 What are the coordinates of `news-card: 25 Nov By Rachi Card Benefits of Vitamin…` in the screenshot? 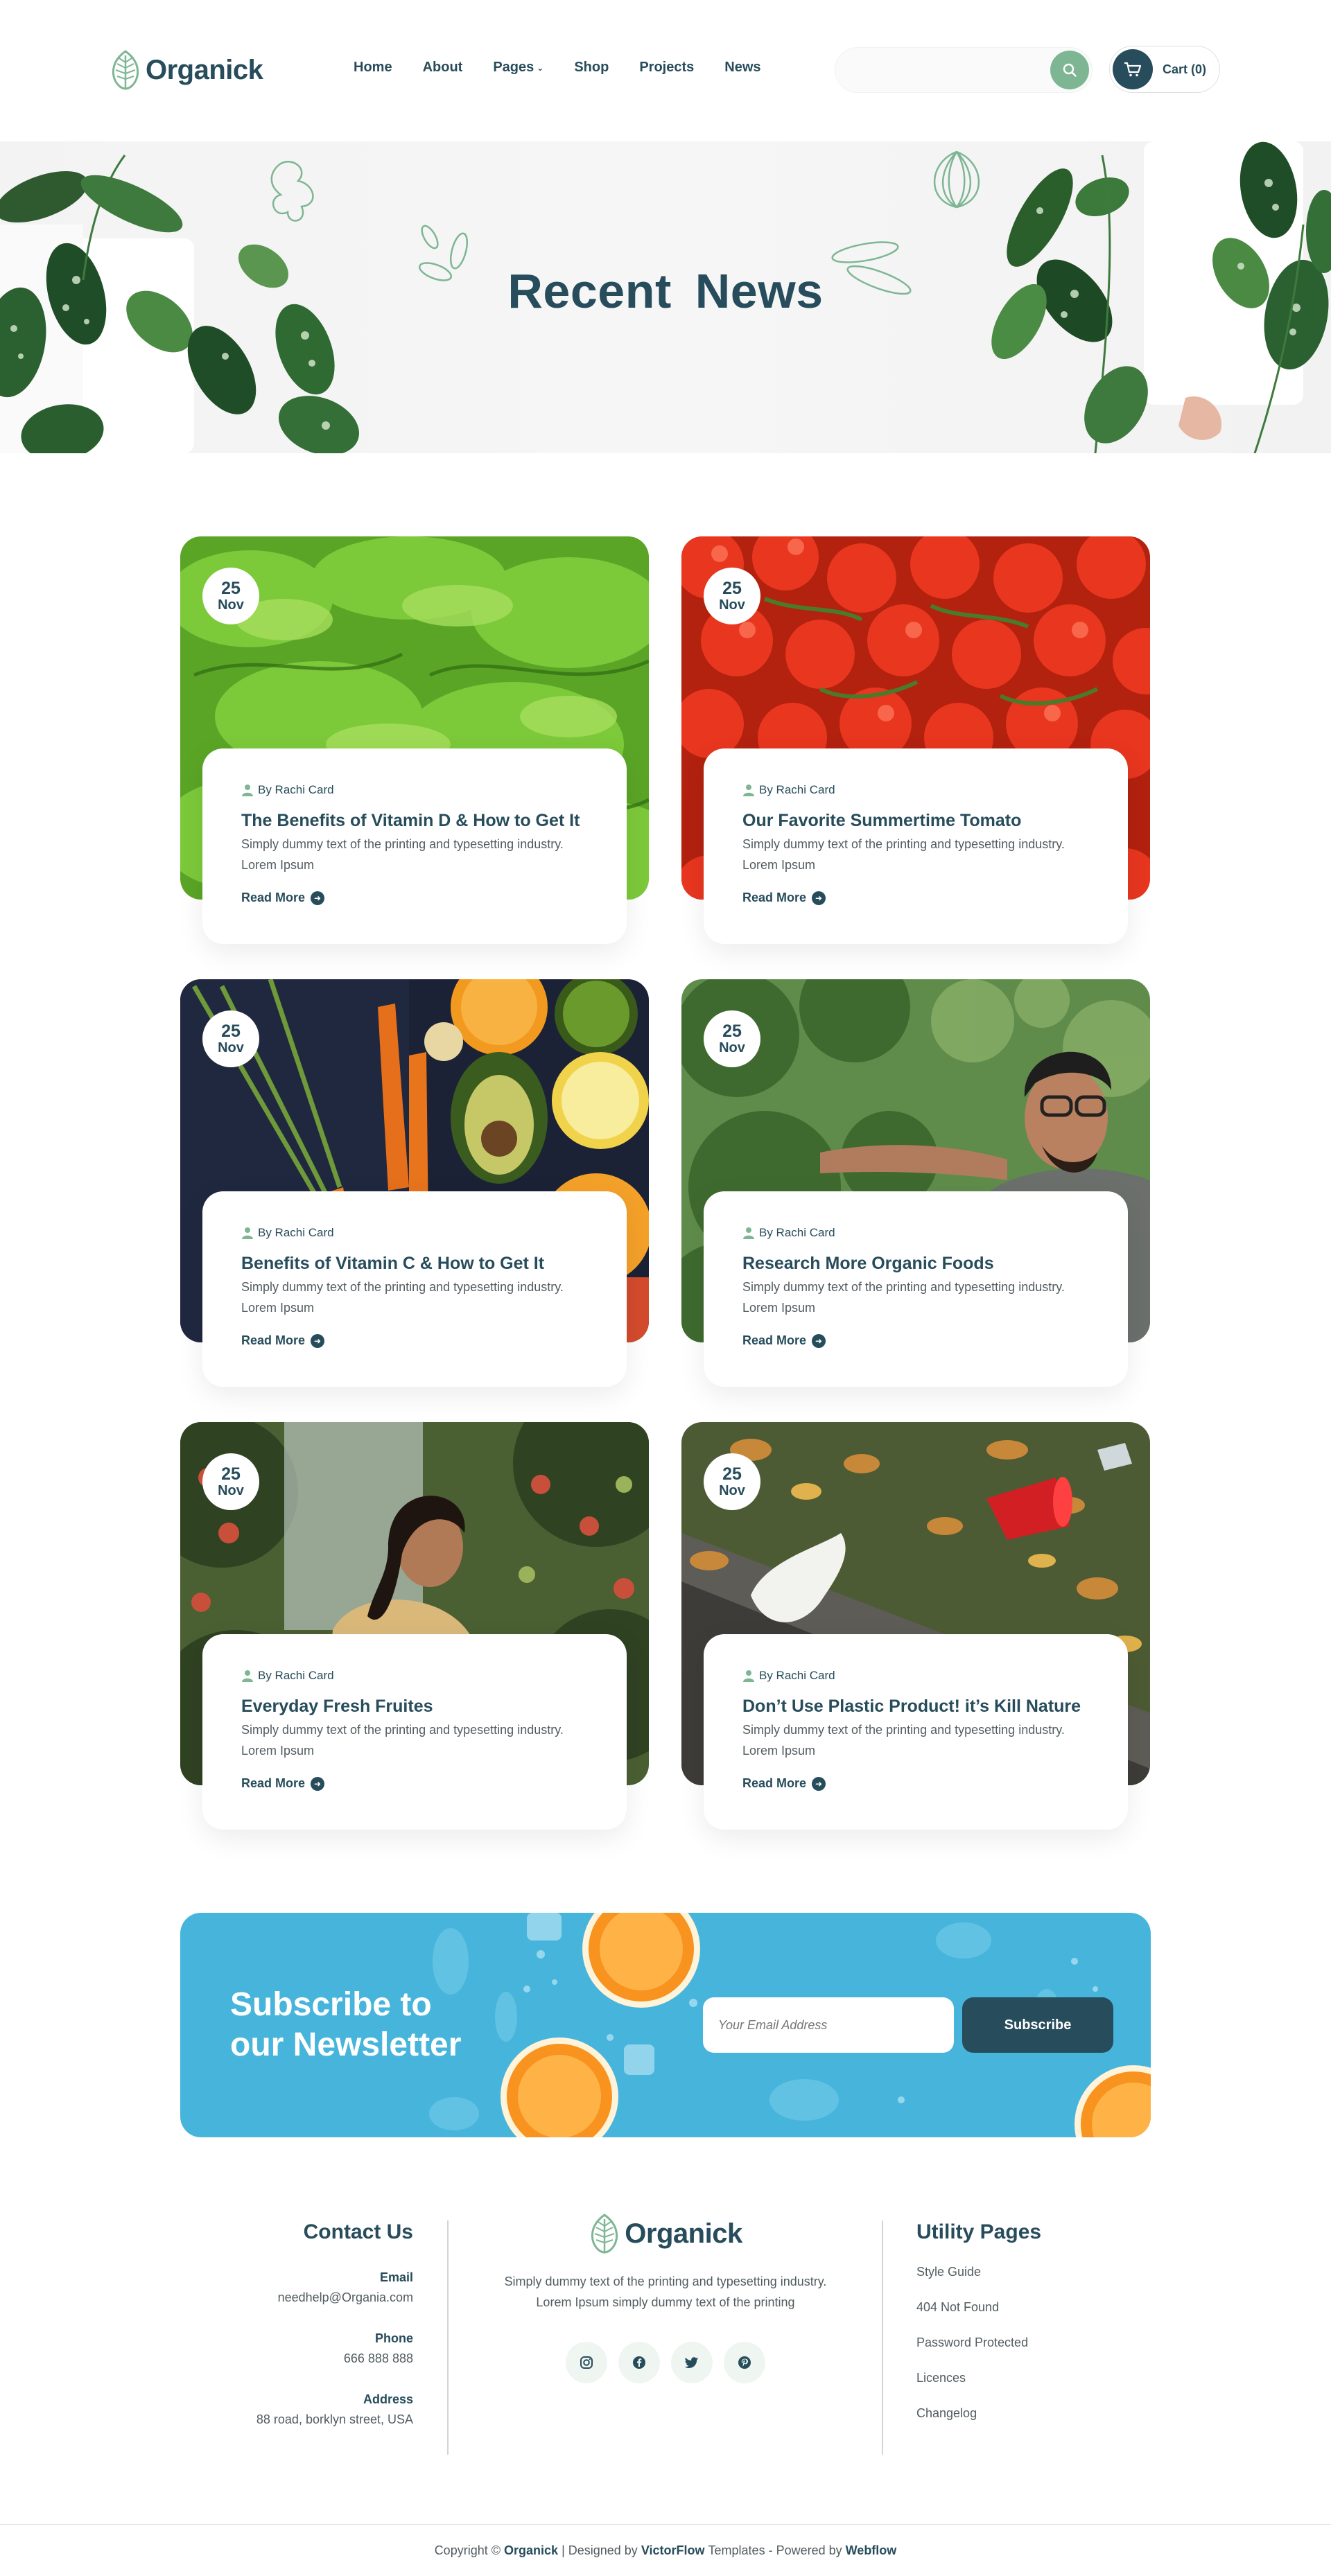 It's located at (414, 1187).